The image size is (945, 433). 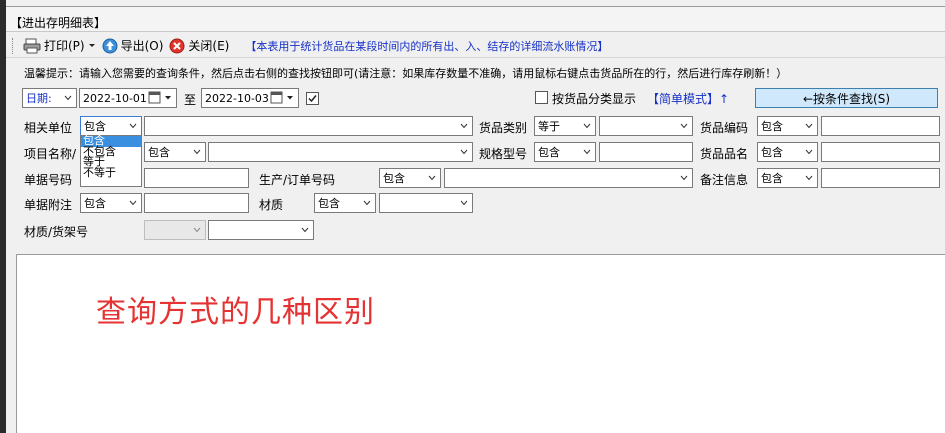 What do you see at coordinates (475, 19) in the screenshot?
I see `window-title: 【进出存明细表】` at bounding box center [475, 19].